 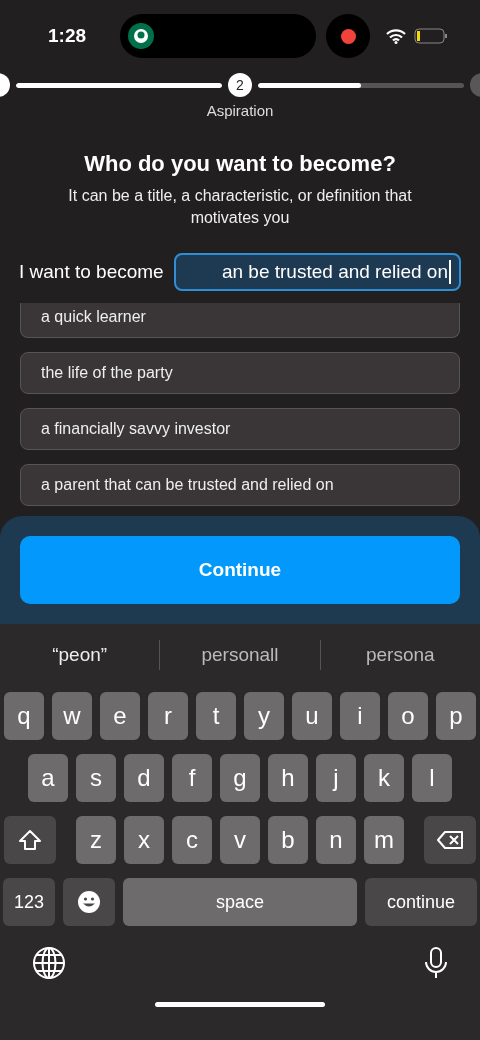 I want to click on letter-key: r, so click(x=168, y=716).